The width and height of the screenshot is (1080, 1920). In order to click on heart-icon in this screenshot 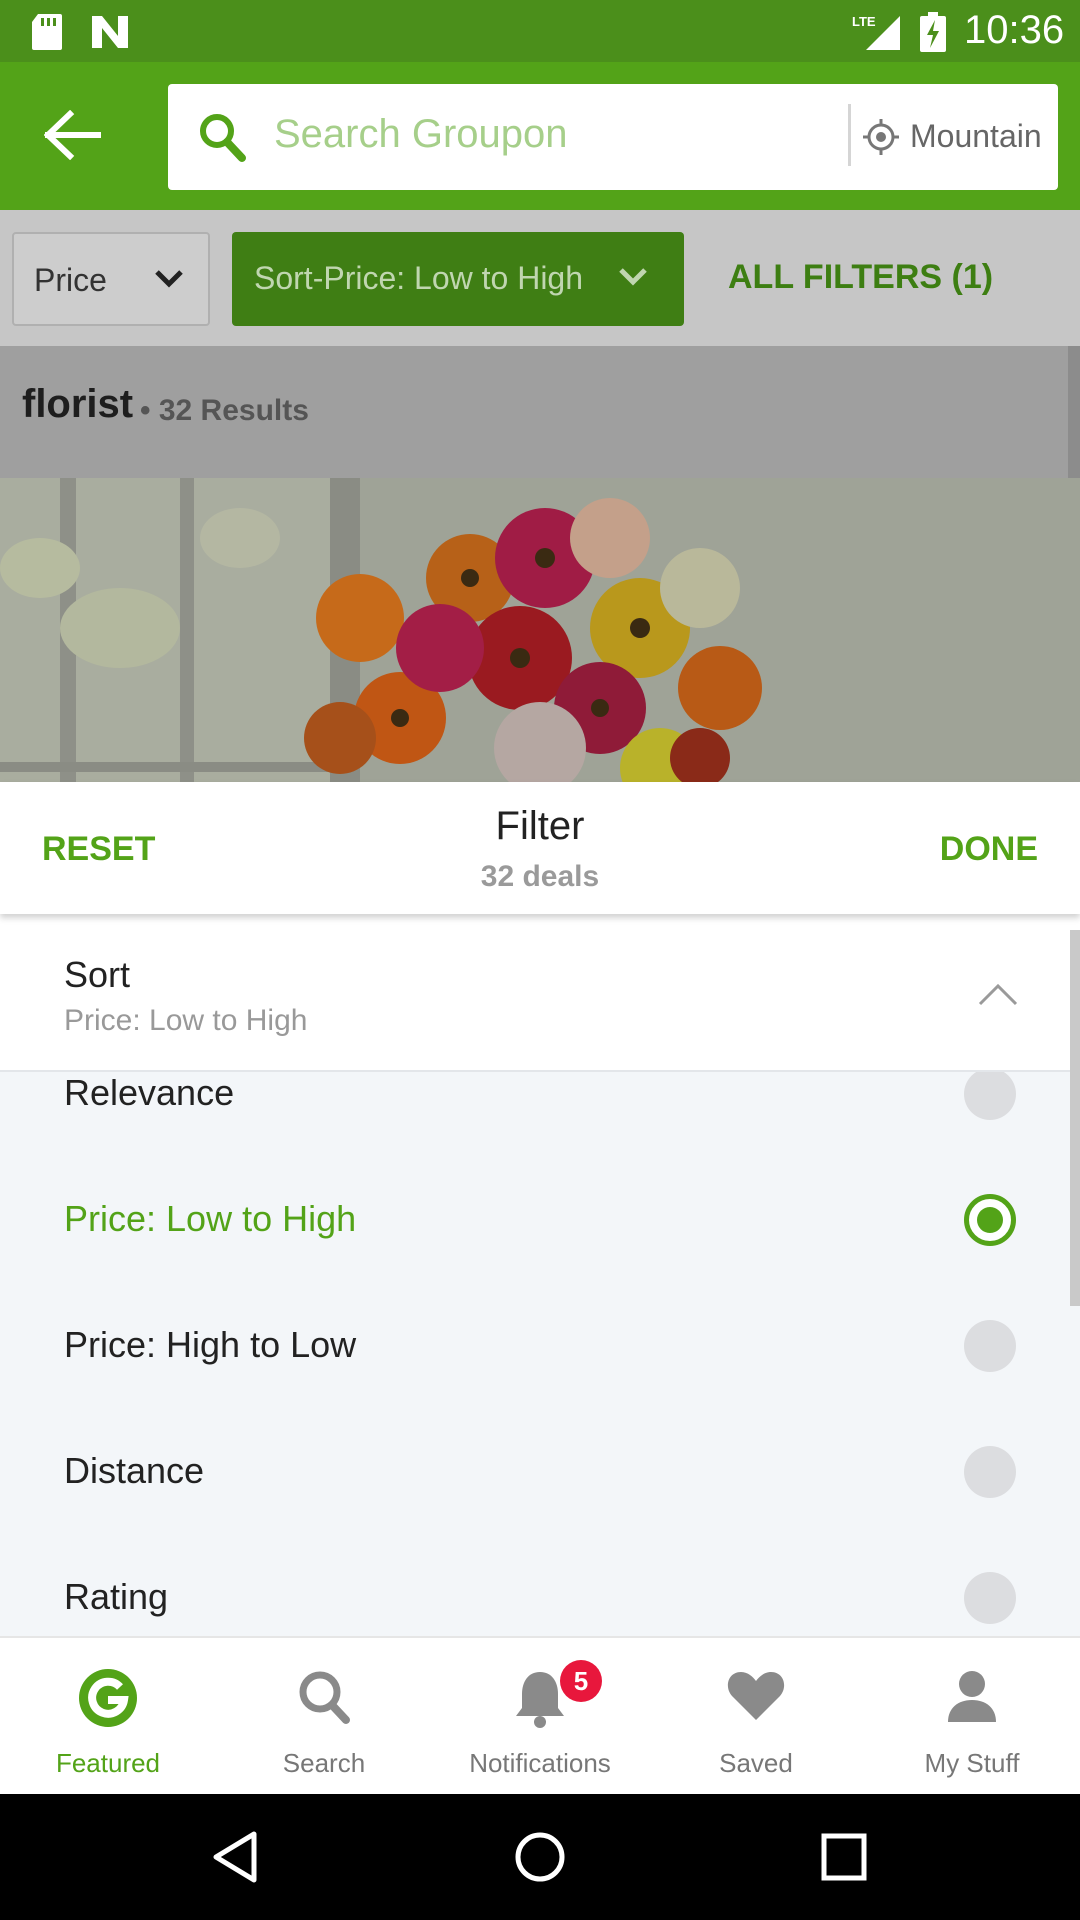, I will do `click(756, 1696)`.